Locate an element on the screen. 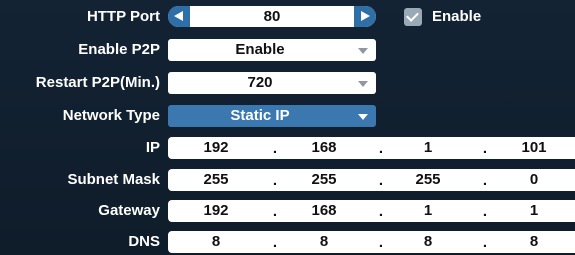 Image resolution: width=575 pixels, height=255 pixels. network-type-label: Network Type is located at coordinates (111, 115).